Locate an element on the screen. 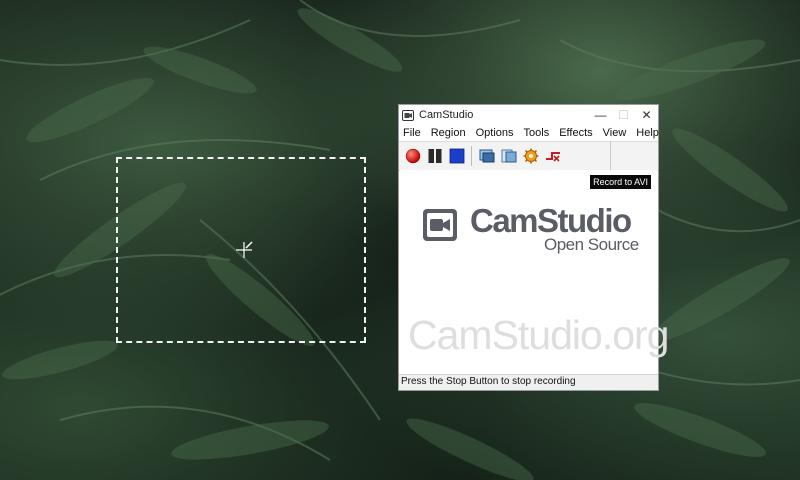  status-bar: Press the Stop Button to stop recording is located at coordinates (528, 382).